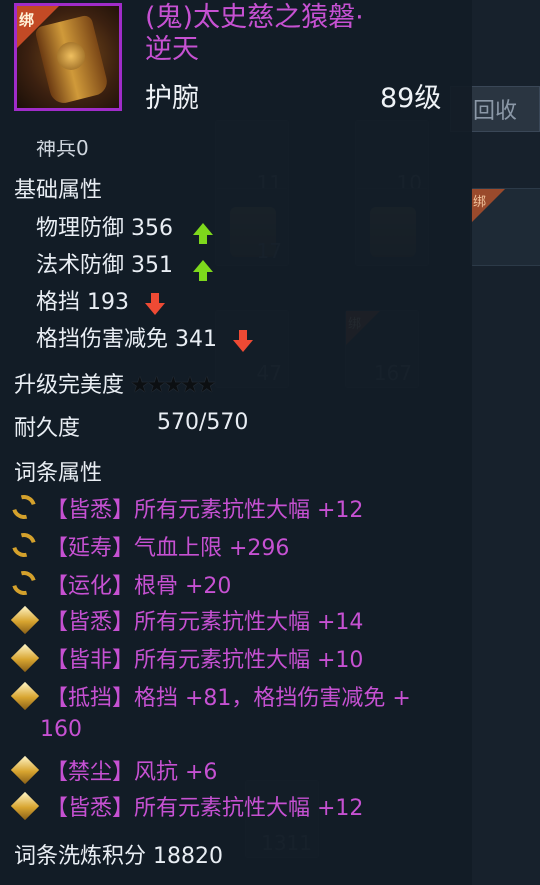 The height and width of the screenshot is (885, 540). What do you see at coordinates (305, 34) in the screenshot?
I see `item-name: (鬼)太史慈之猿磐· 逆天` at bounding box center [305, 34].